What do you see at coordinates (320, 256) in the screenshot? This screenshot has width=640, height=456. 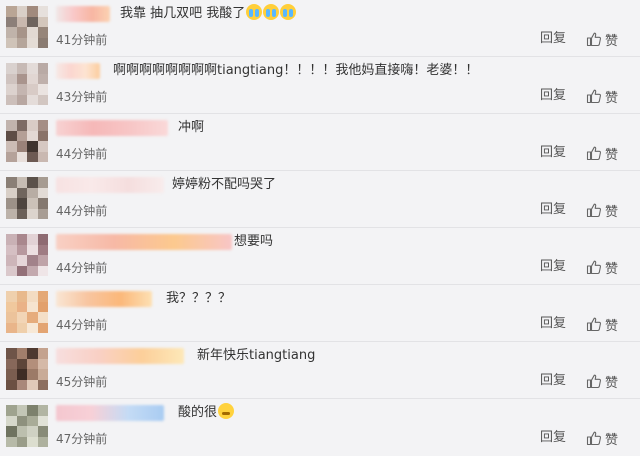 I see `comment-item: 想要吗 44分钟前 回复 赞` at bounding box center [320, 256].